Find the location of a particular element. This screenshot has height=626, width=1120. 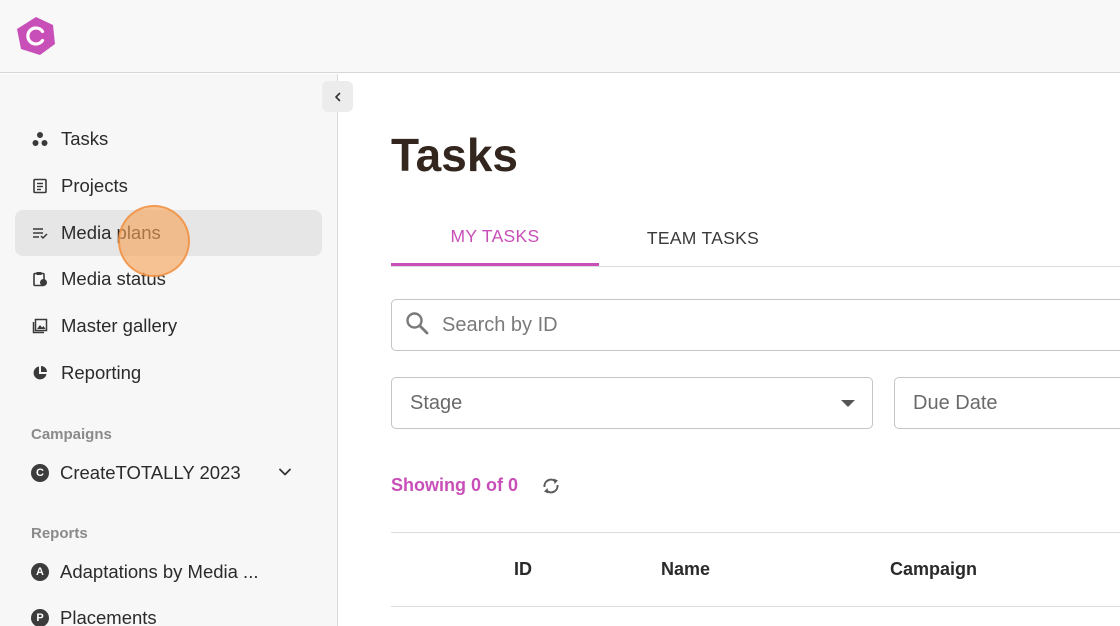

report-item: P Placements is located at coordinates (94, 615).